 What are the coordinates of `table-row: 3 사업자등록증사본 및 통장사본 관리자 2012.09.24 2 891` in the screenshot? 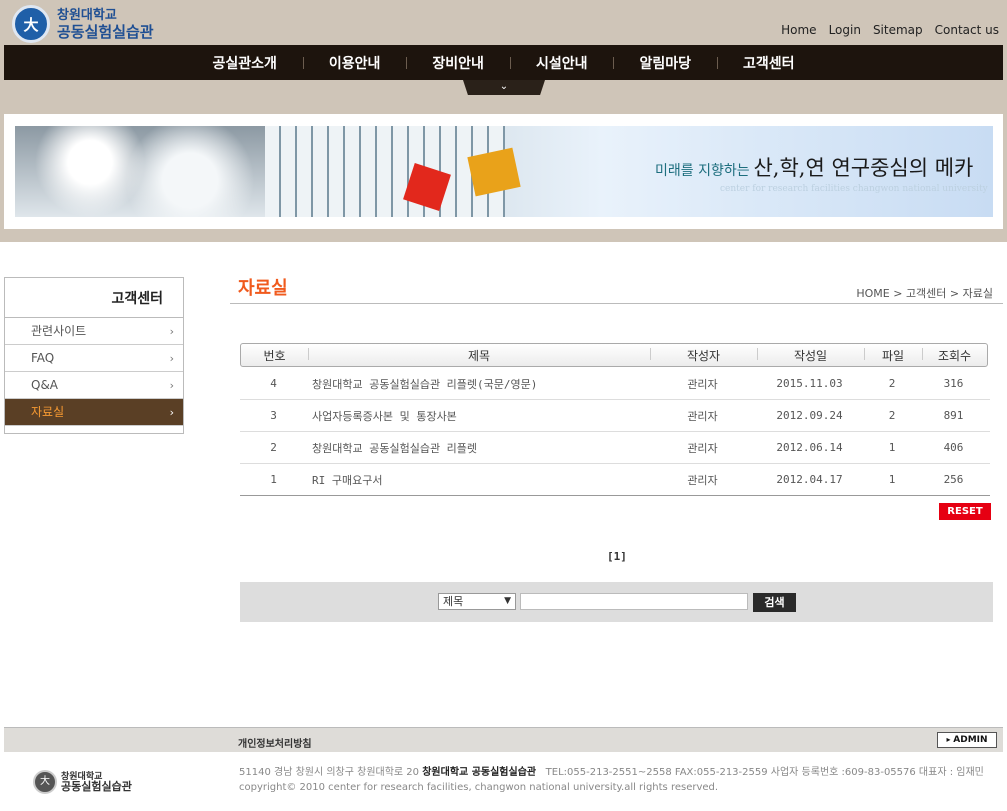 It's located at (615, 416).